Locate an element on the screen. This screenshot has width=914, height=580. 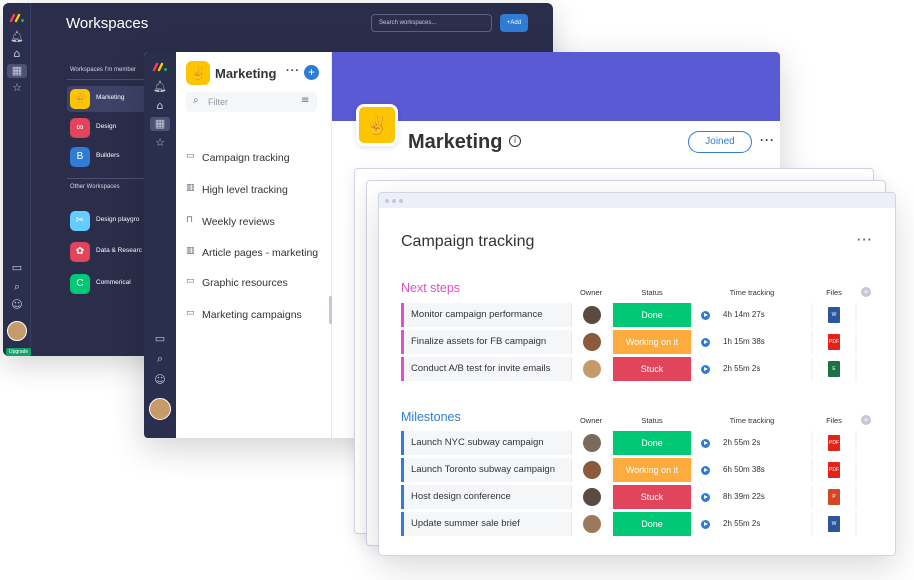
joined-button: Joined is located at coordinates (720, 142).